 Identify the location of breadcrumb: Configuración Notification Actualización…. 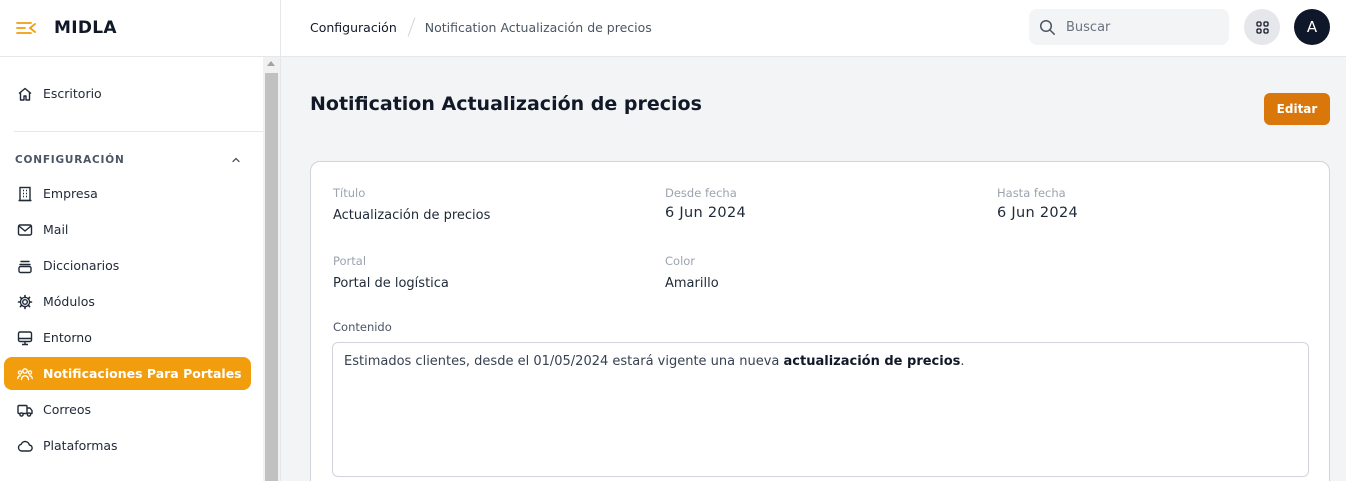
(481, 27).